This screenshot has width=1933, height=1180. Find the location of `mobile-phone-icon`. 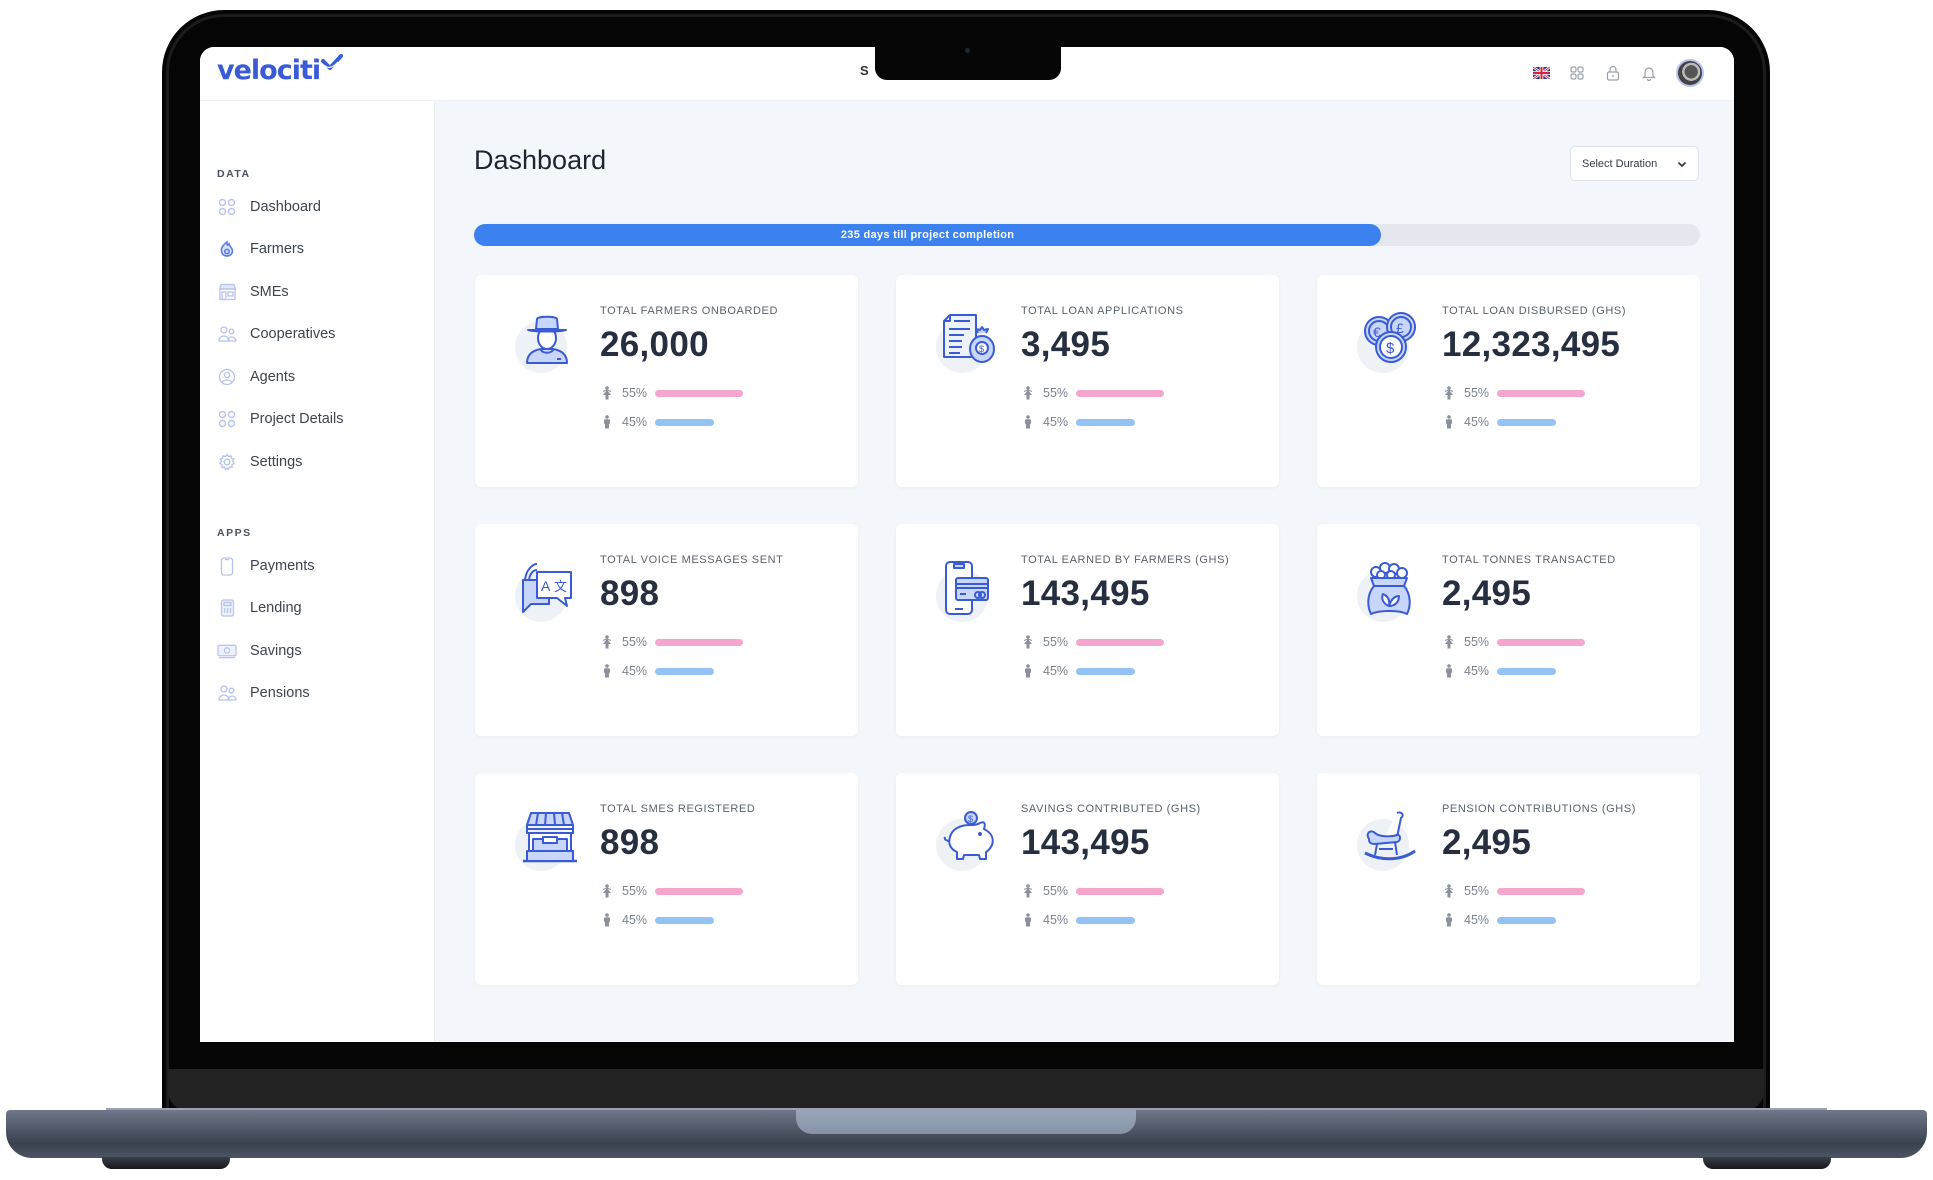

mobile-phone-icon is located at coordinates (227, 566).